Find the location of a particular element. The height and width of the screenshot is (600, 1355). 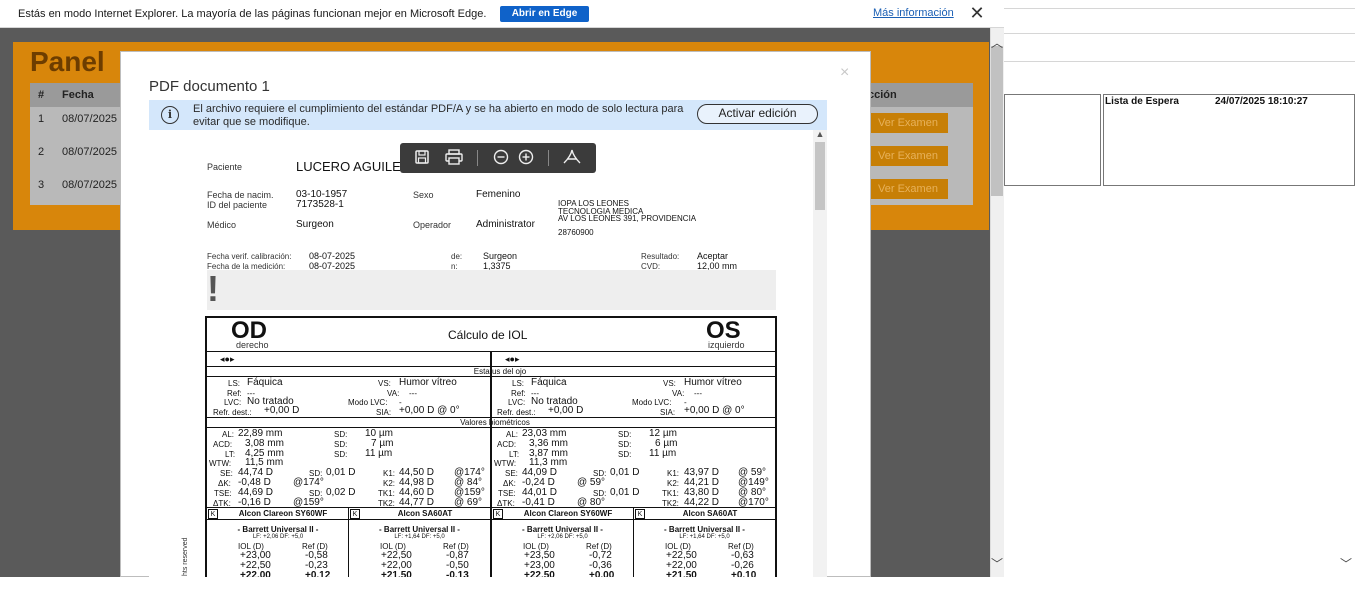

os-va: --- is located at coordinates (698, 393).